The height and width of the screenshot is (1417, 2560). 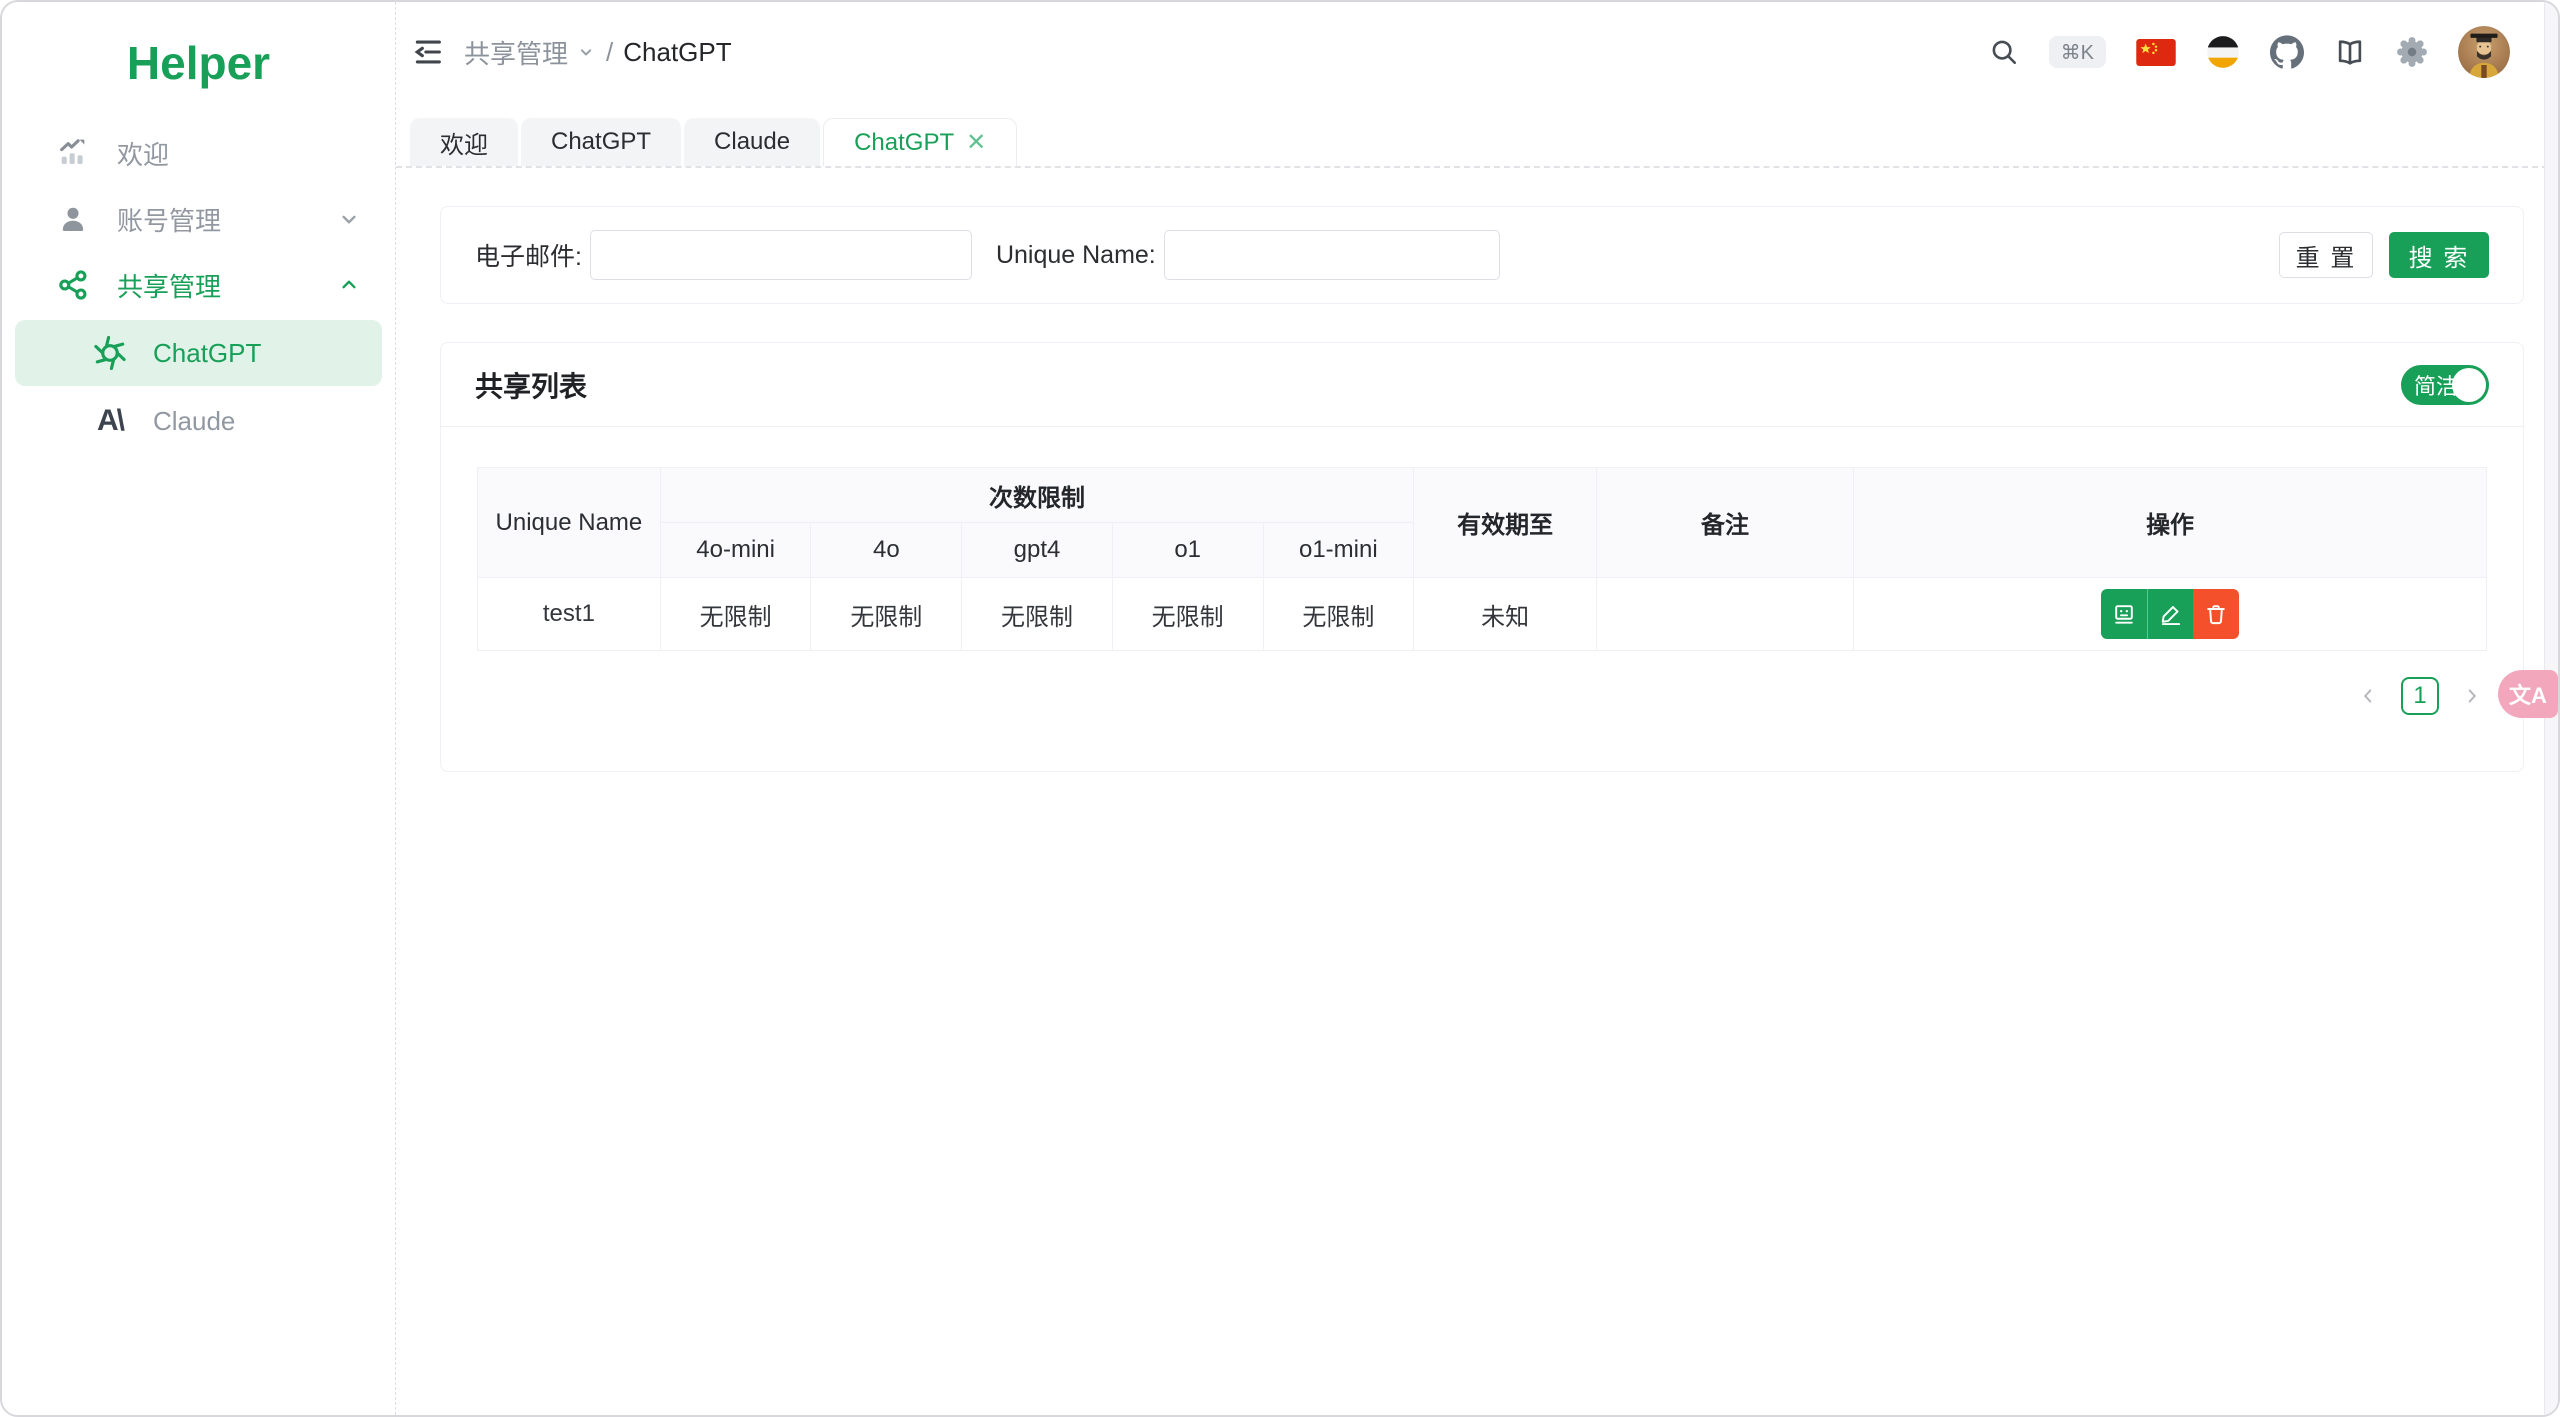 I want to click on col-limit-group: 次数限制, so click(x=1037, y=495).